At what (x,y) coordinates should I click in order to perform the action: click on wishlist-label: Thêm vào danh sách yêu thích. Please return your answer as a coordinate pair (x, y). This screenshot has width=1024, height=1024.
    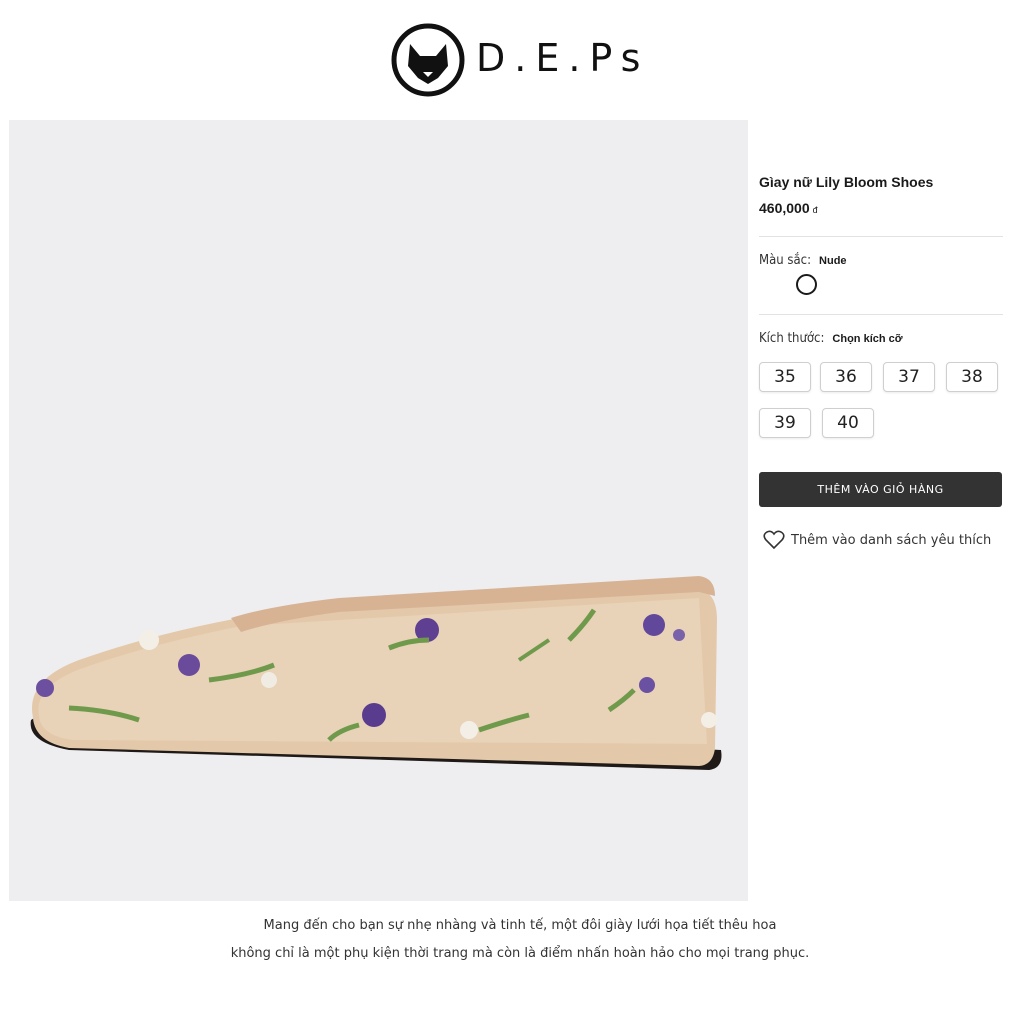
    Looking at the image, I should click on (891, 540).